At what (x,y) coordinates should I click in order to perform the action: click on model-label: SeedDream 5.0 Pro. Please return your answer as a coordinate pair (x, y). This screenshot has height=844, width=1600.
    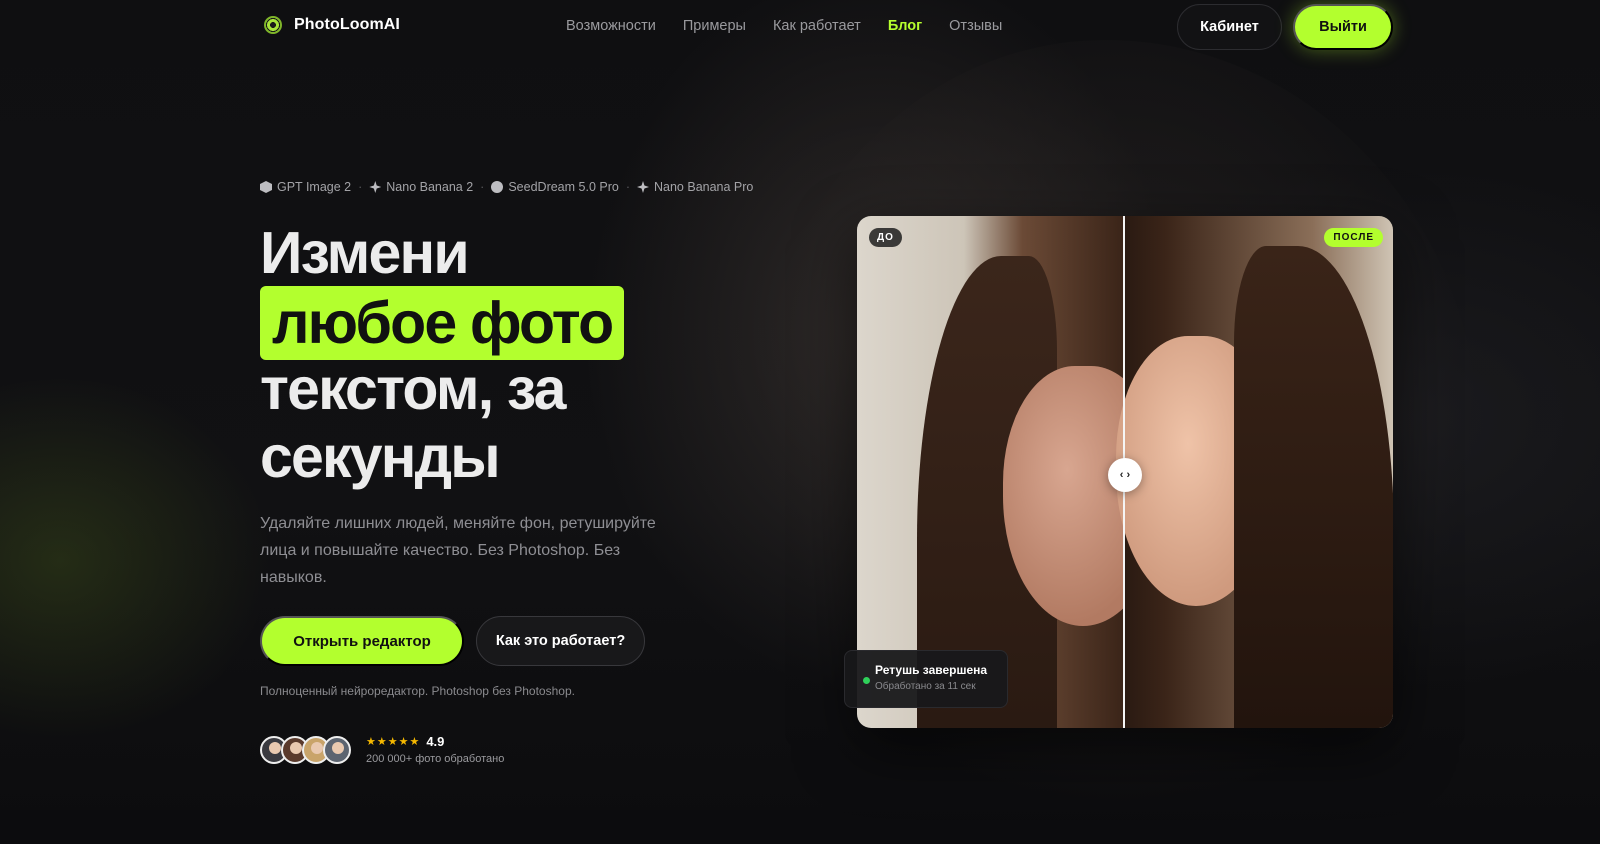
    Looking at the image, I should click on (563, 187).